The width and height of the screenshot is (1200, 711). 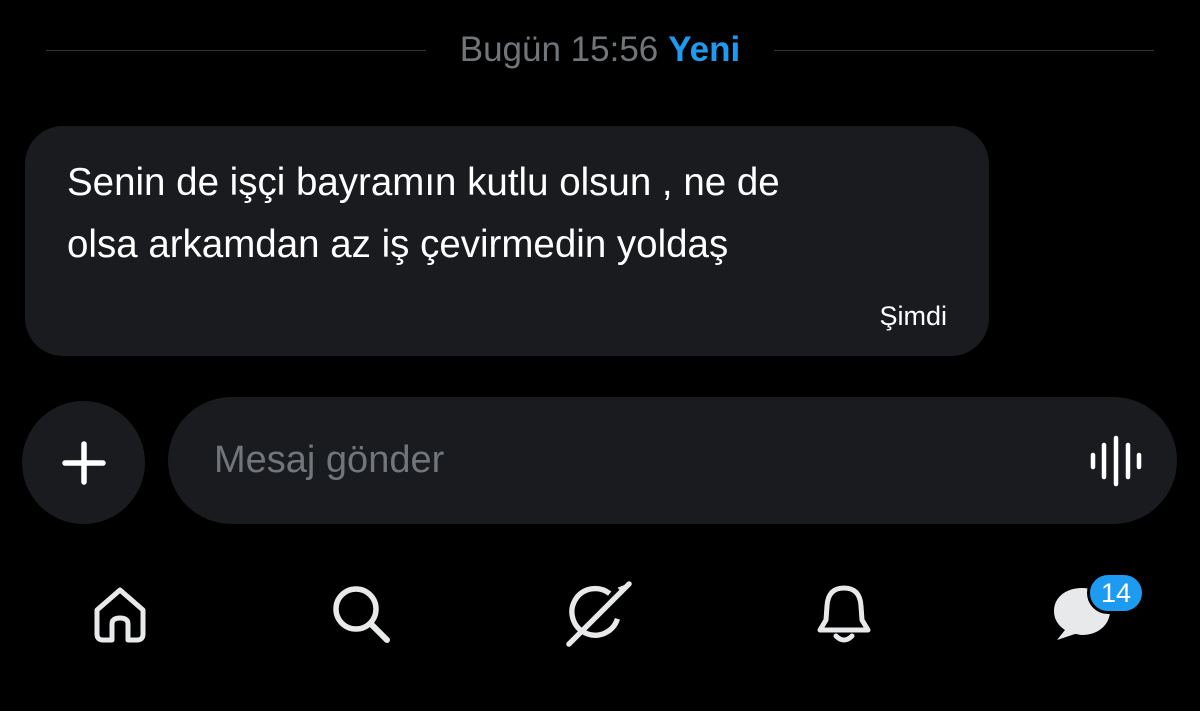 I want to click on plus-icon, so click(x=83, y=462).